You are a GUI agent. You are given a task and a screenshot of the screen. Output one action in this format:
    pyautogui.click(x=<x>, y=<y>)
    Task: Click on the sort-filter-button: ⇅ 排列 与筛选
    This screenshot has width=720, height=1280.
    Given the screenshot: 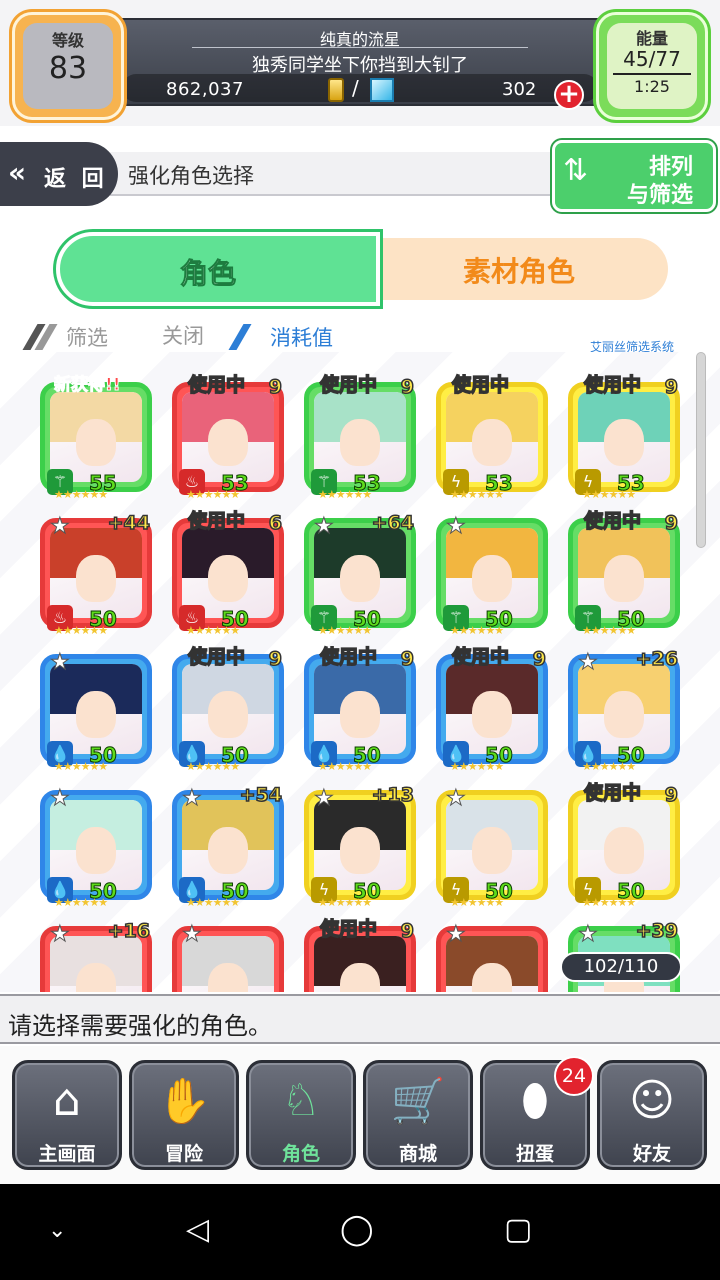 What is the action you would take?
    pyautogui.click(x=634, y=176)
    